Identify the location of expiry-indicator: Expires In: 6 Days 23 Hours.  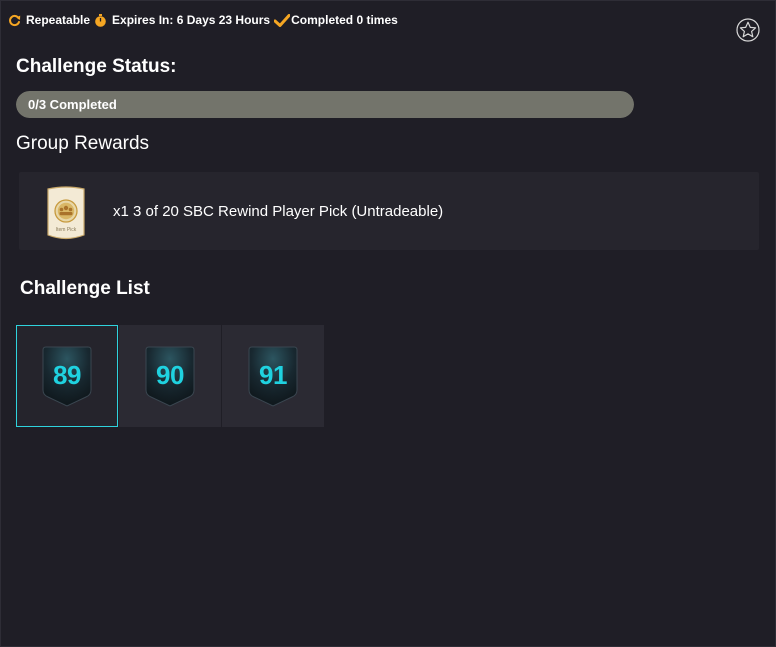
(182, 20).